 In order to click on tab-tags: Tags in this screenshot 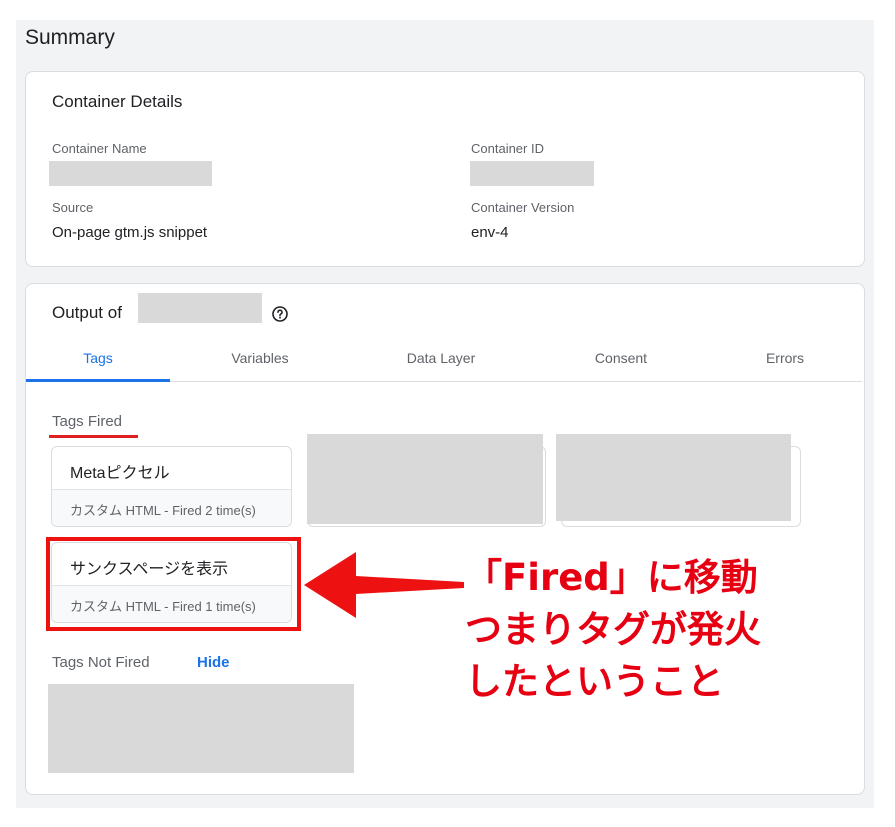, I will do `click(98, 358)`.